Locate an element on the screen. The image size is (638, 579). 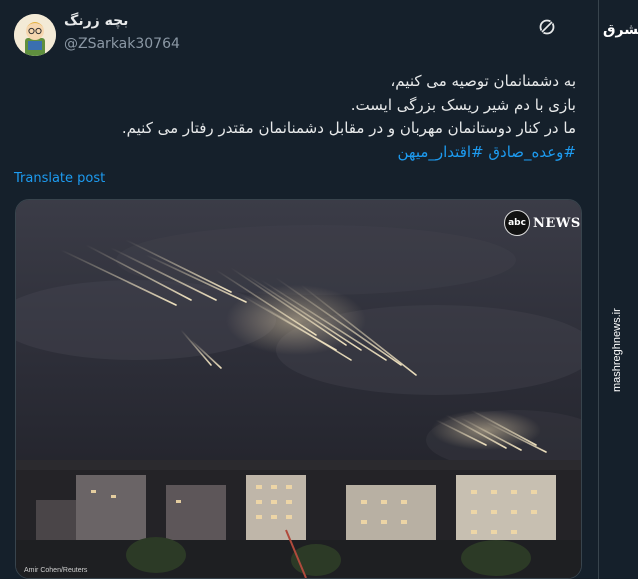
author-display-name: بچه زرنگ is located at coordinates (96, 21).